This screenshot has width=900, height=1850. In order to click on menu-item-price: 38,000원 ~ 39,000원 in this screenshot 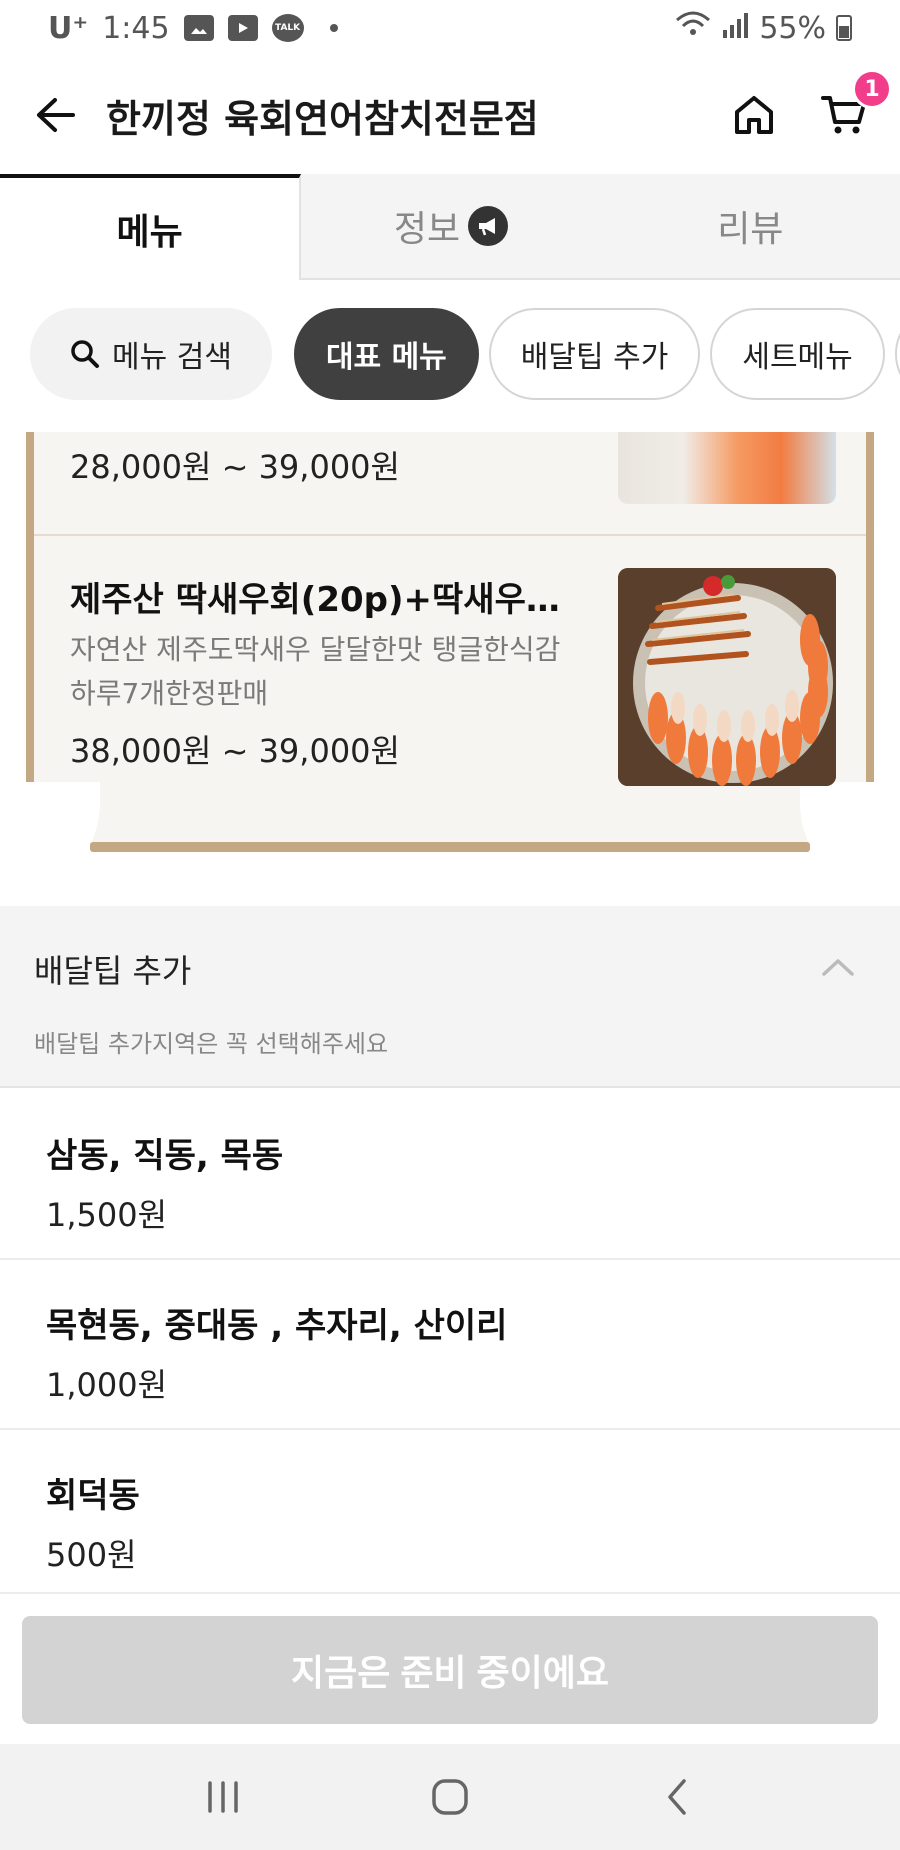, I will do `click(235, 751)`.